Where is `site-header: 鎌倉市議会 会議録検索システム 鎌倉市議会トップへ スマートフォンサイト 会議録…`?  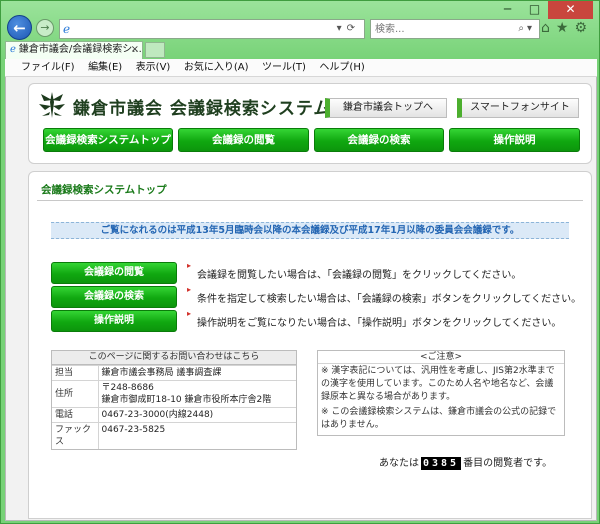
site-header: 鎌倉市議会 会議録検索システム 鎌倉市議会トップへ スマートフォンサイト 会議録… is located at coordinates (310, 123).